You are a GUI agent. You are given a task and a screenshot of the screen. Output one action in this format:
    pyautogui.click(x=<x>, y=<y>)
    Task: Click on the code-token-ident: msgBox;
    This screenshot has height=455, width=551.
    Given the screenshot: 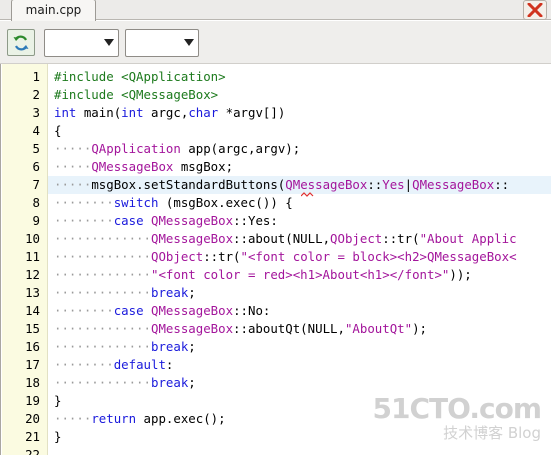 What is the action you would take?
    pyautogui.click(x=203, y=166)
    